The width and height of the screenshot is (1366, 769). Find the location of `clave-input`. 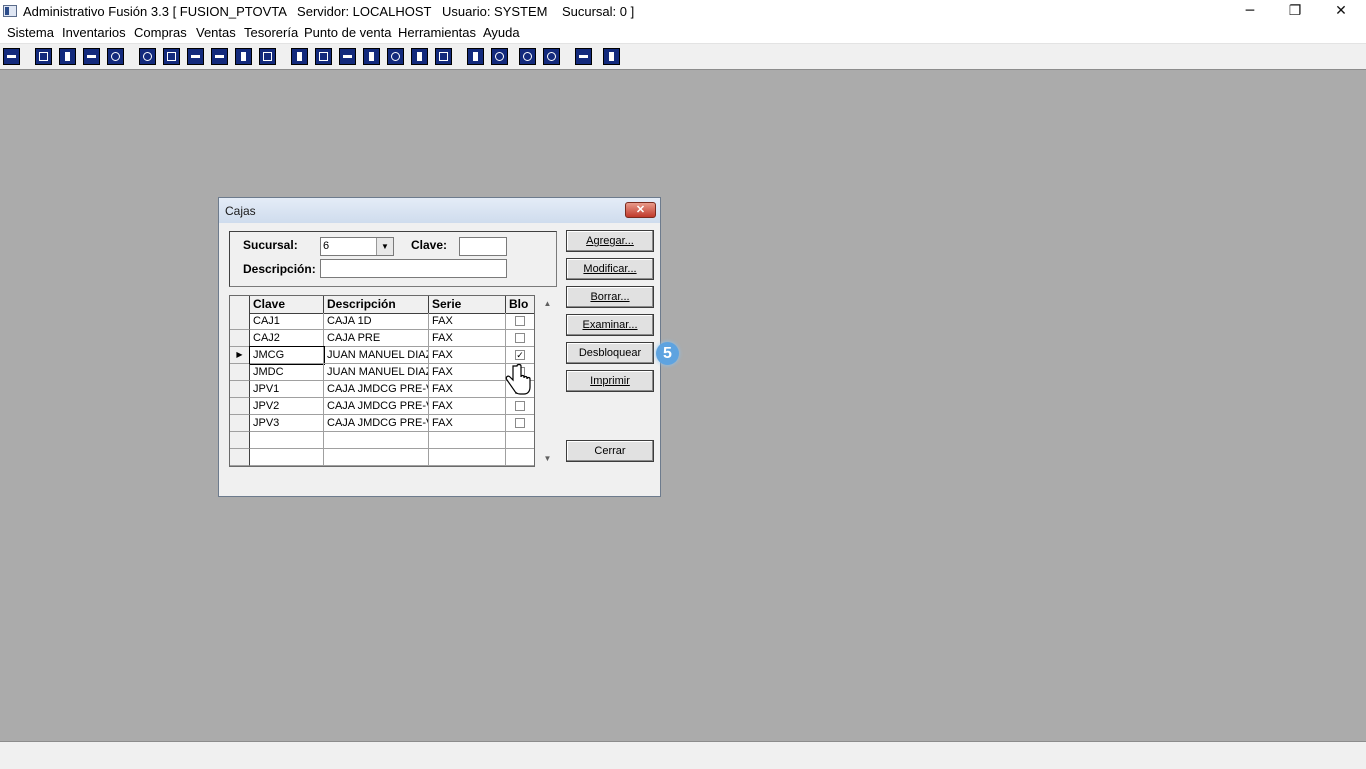

clave-input is located at coordinates (483, 246).